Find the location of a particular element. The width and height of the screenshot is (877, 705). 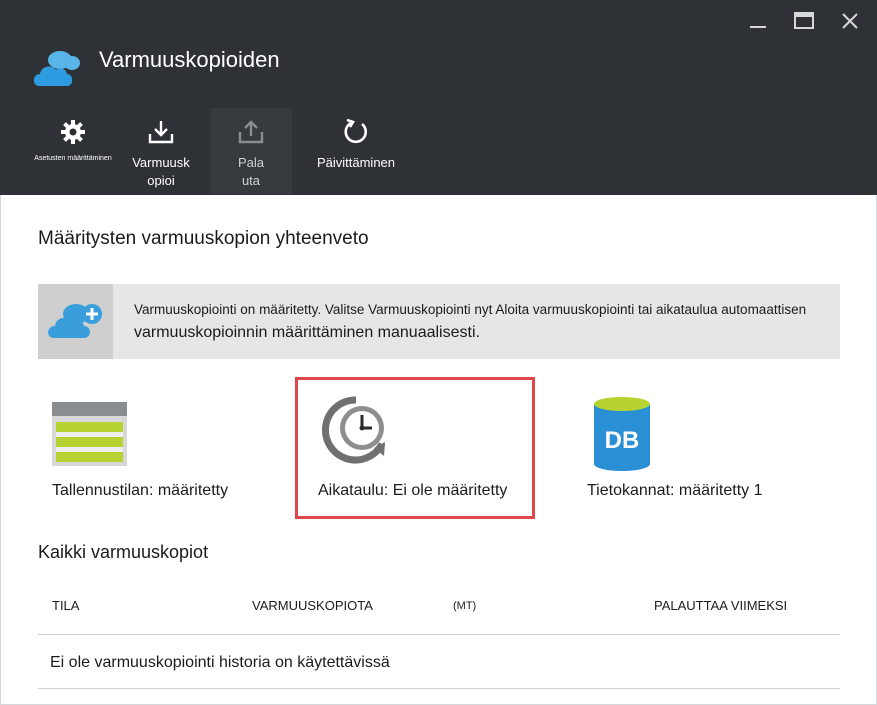

all-backups-title: Kaikki varmuuskopiot is located at coordinates (123, 552).